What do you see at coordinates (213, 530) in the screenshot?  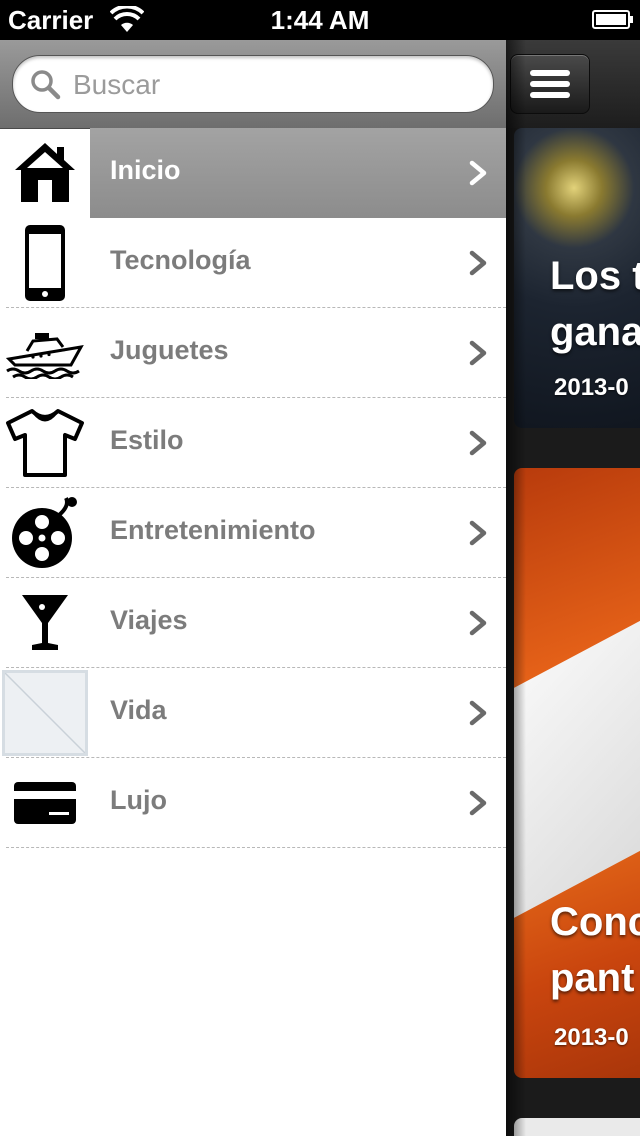 I see `menu-item-label: Entretenimiento` at bounding box center [213, 530].